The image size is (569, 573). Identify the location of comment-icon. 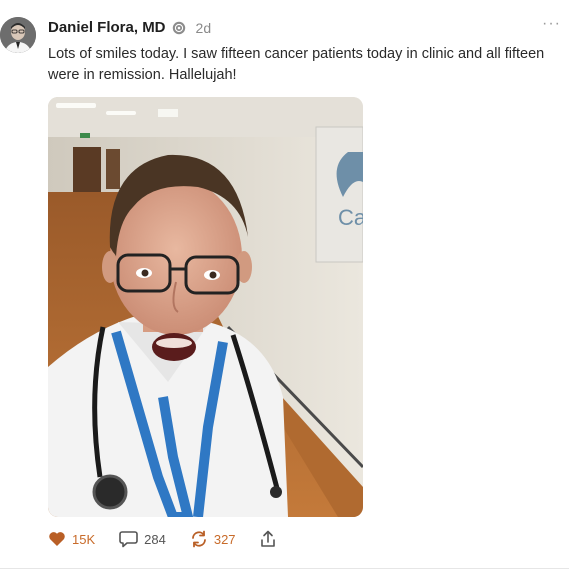
(128, 539).